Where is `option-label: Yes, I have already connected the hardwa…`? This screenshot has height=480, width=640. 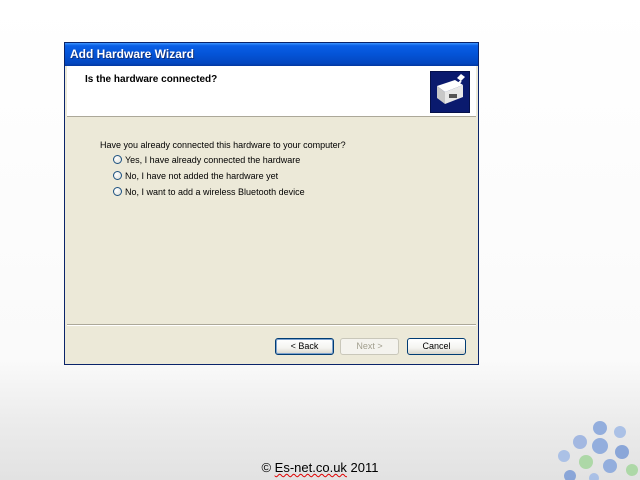
option-label: Yes, I have already connected the hardwa… is located at coordinates (213, 159).